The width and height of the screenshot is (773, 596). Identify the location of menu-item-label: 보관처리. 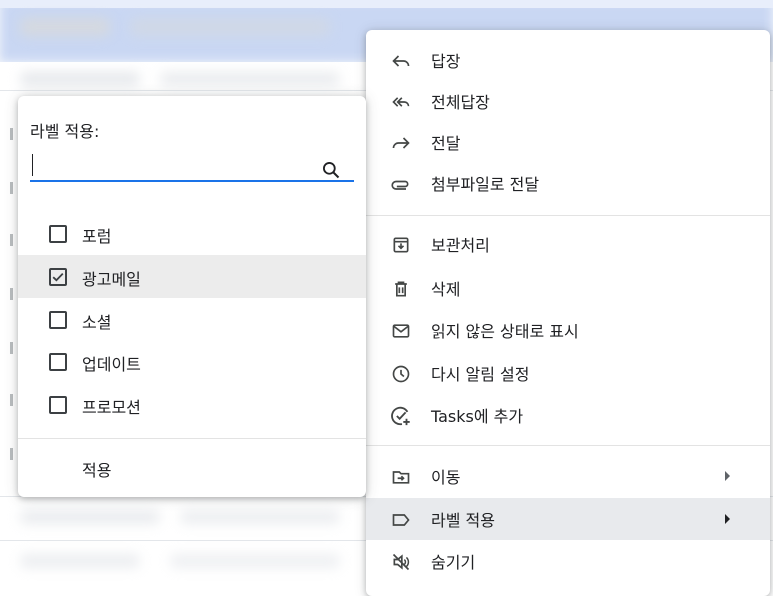
(460, 245).